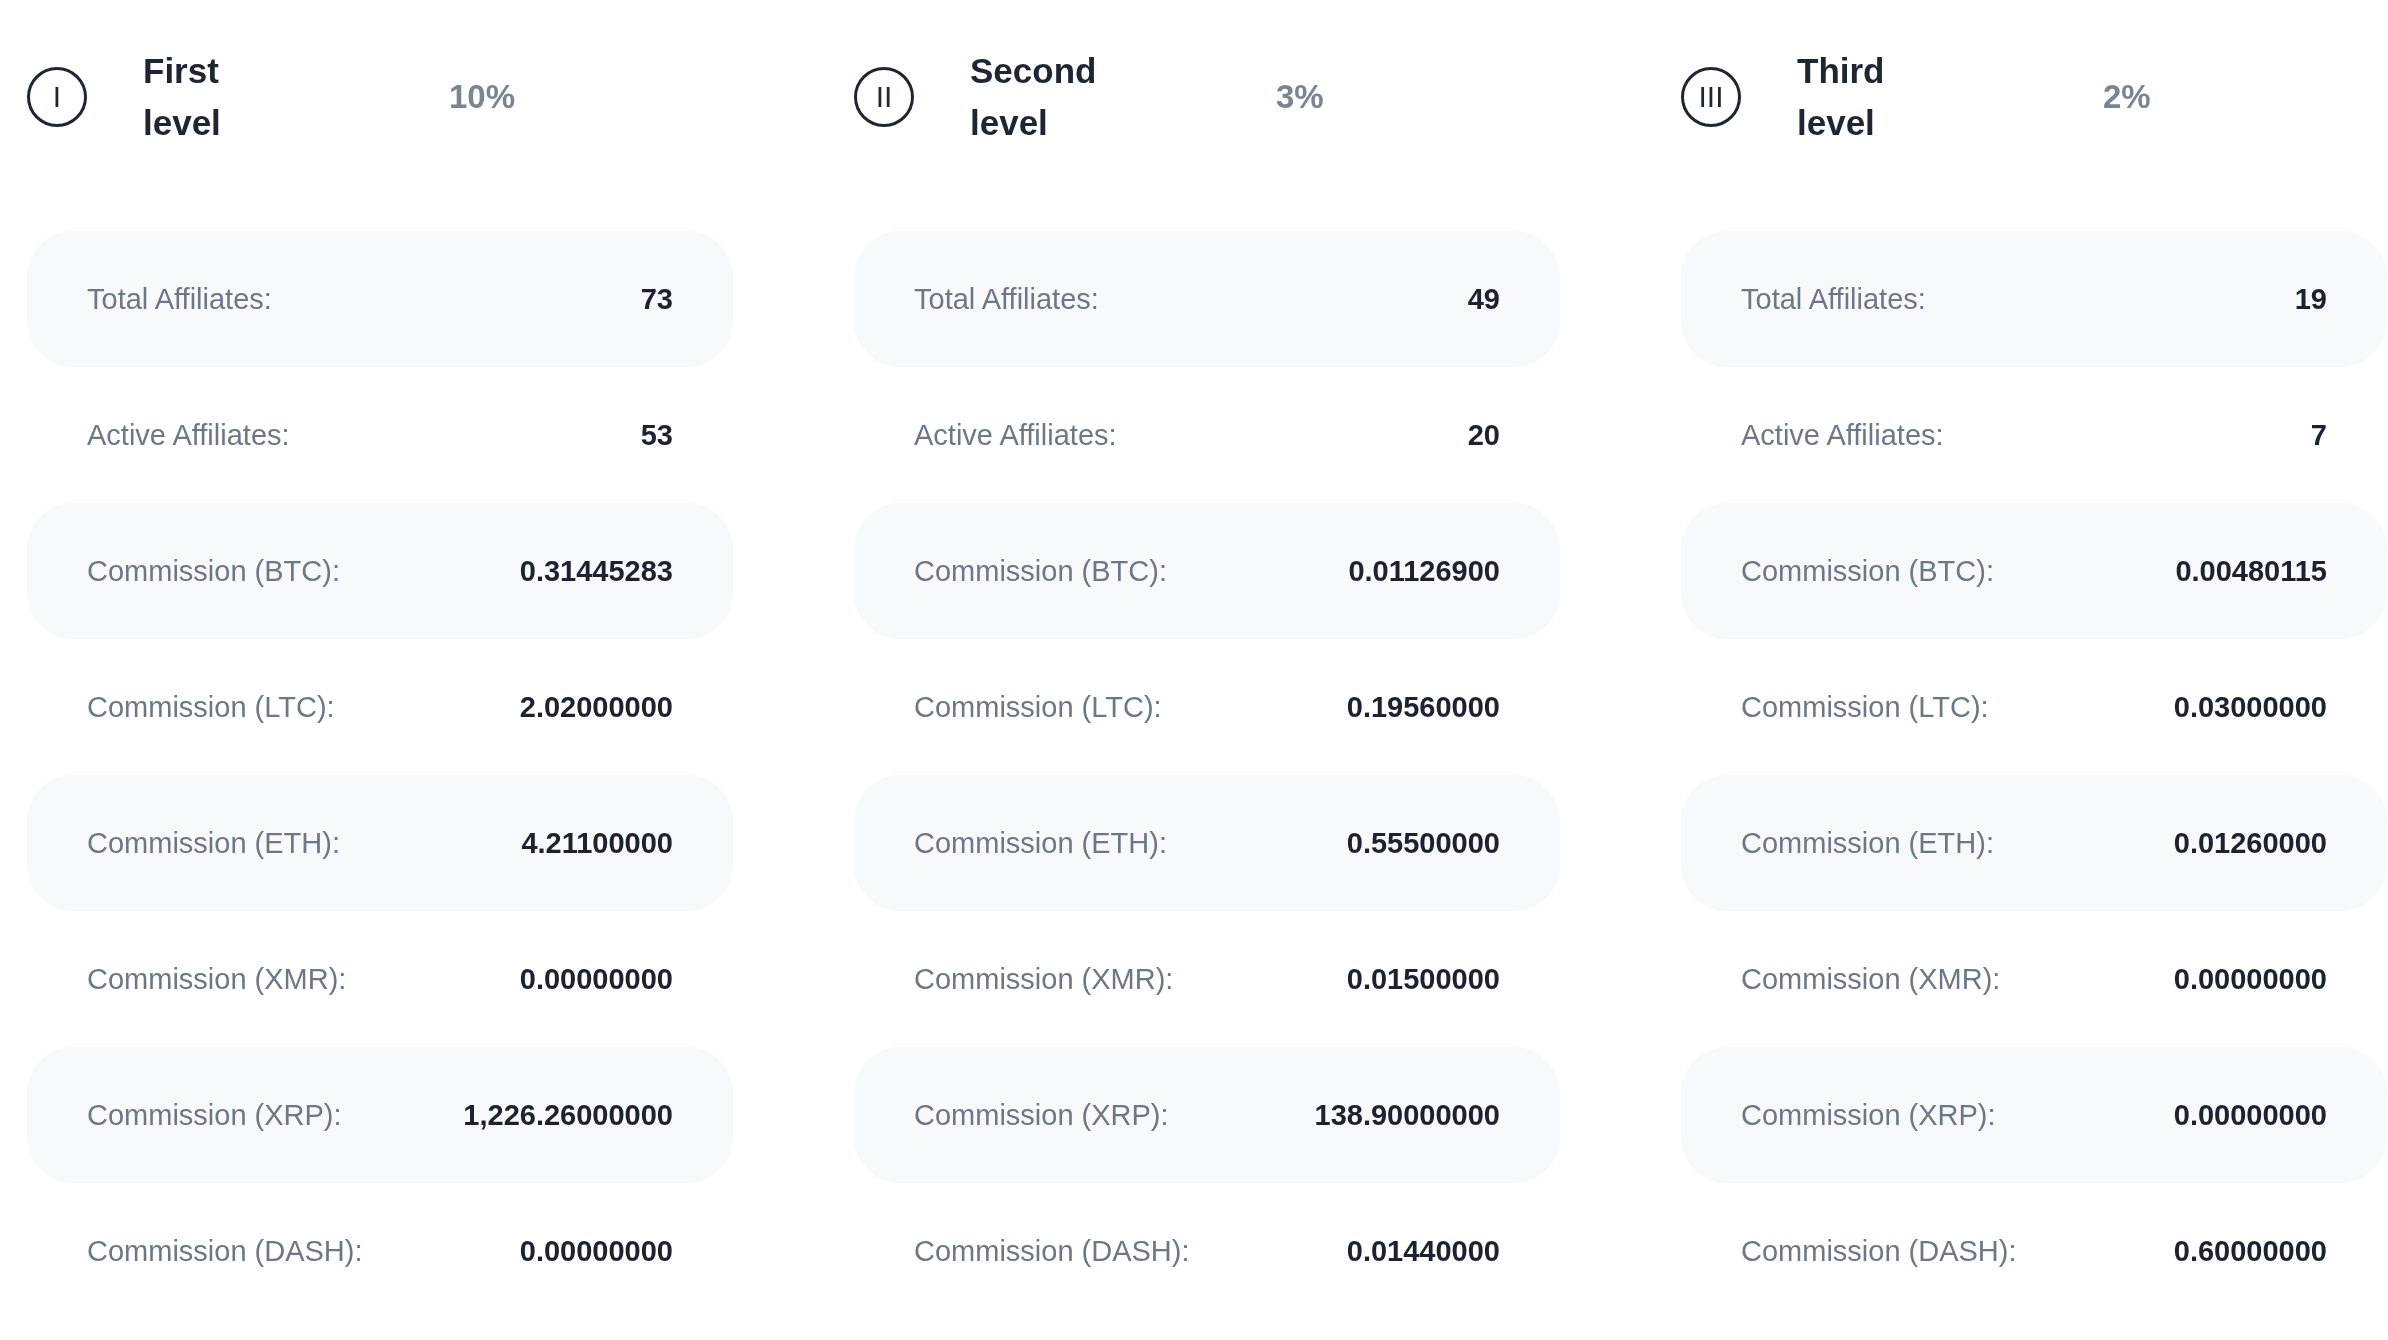 This screenshot has height=1340, width=2388. What do you see at coordinates (182, 97) in the screenshot?
I see `level-title: First level` at bounding box center [182, 97].